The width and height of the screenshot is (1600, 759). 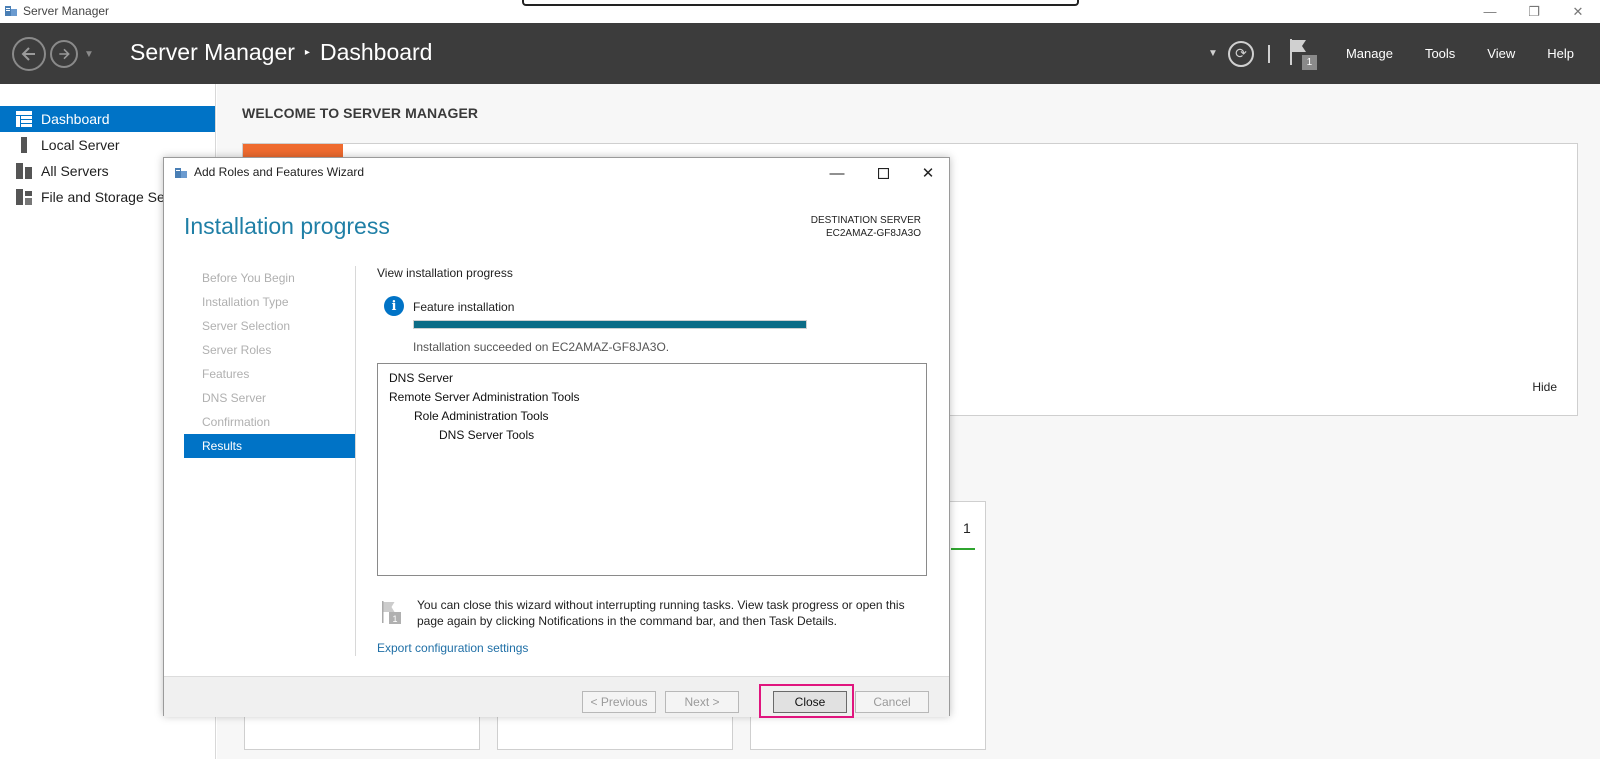 I want to click on close-window-button: ✕, so click(x=1578, y=11).